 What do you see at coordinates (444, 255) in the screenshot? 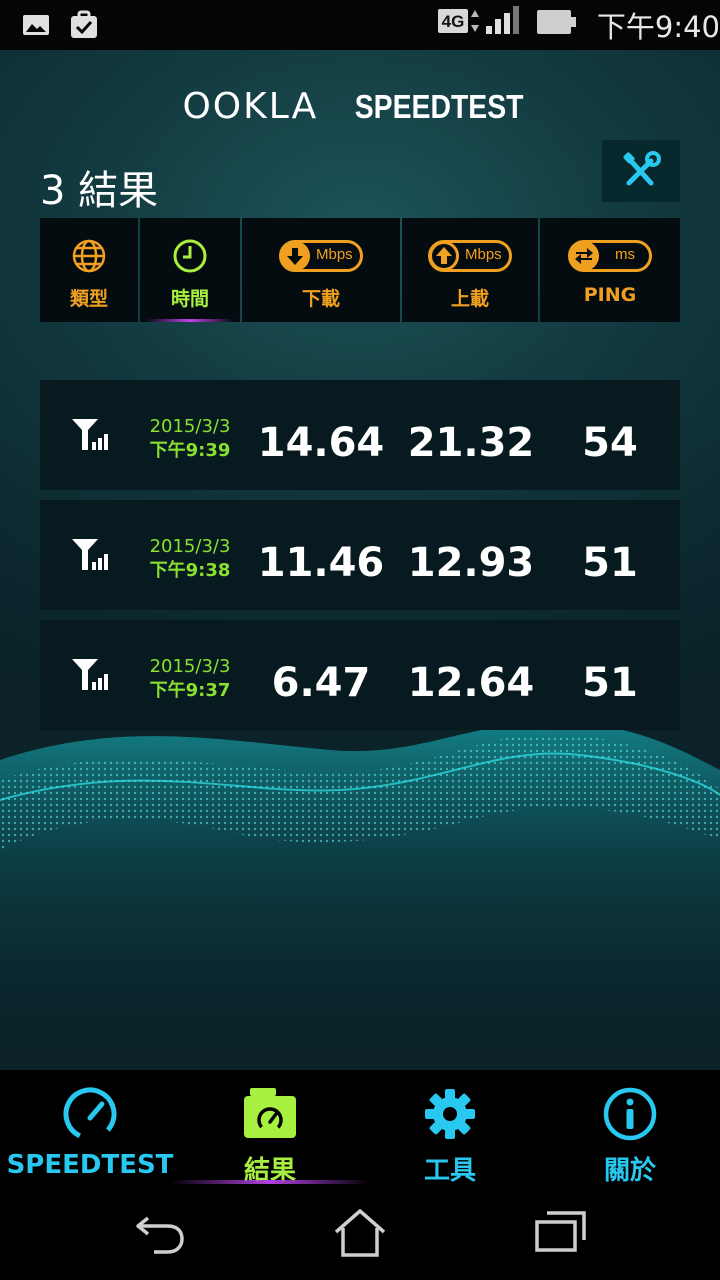
I see `arrow-up-icon` at bounding box center [444, 255].